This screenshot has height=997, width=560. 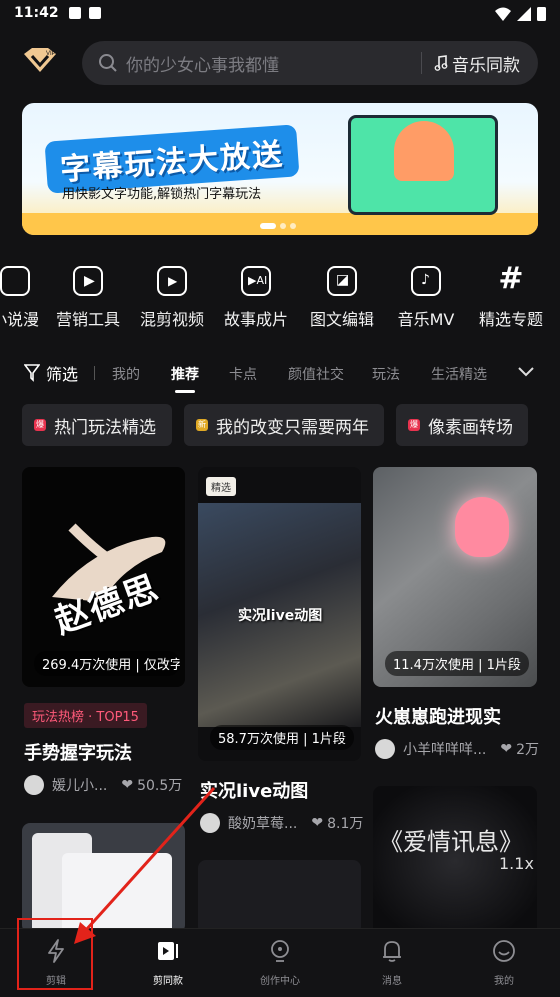 I want to click on nav-messages: 消息, so click(x=392, y=963).